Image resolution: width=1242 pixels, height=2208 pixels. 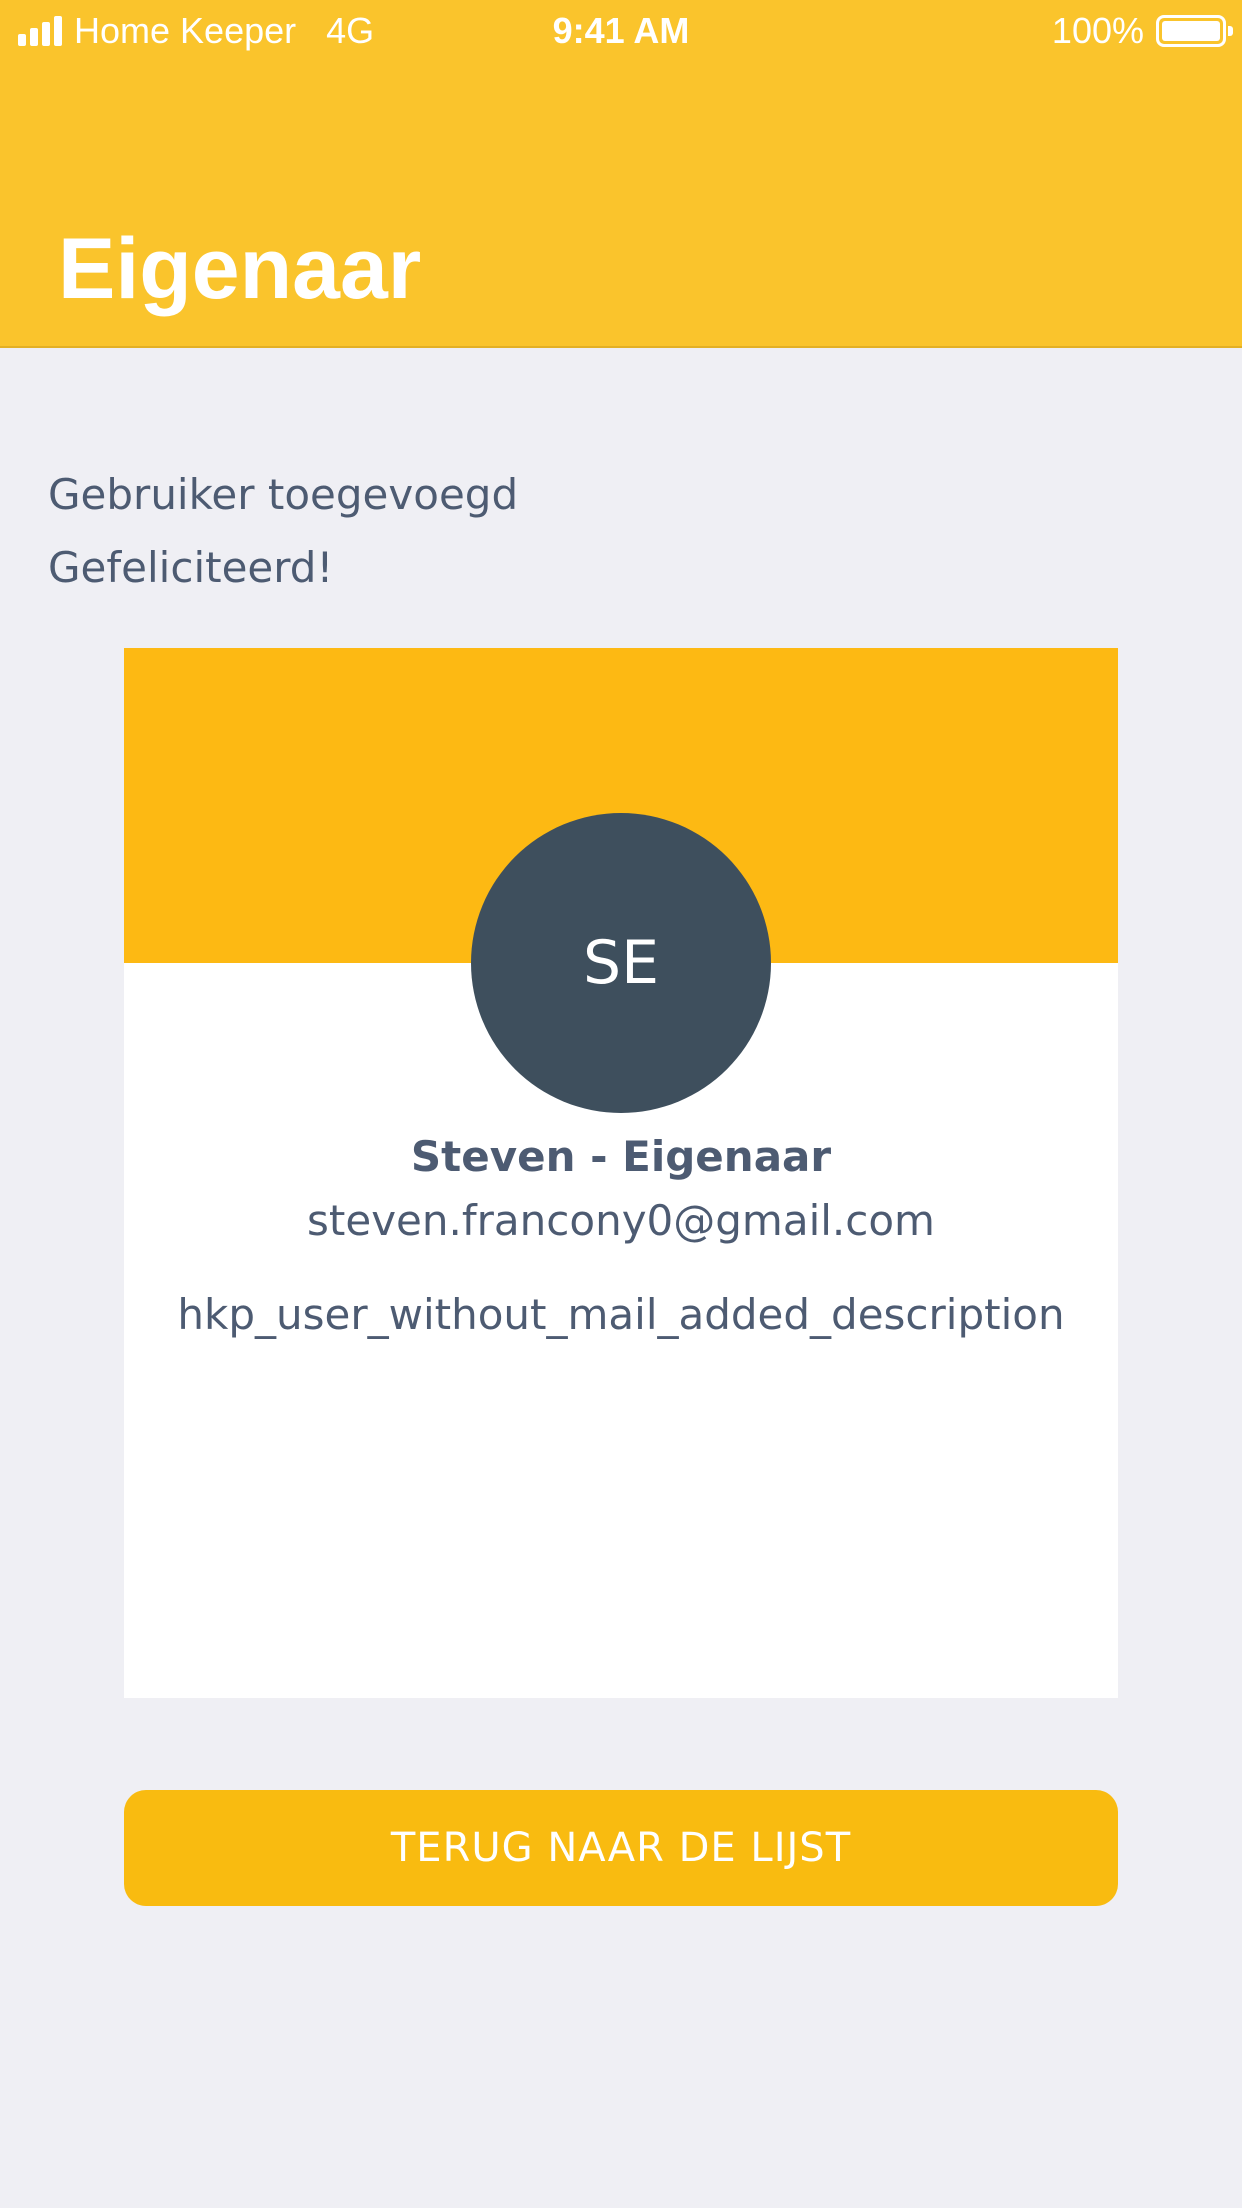 I want to click on status-bar: Home Keeper 4G 9:41 AM 100%, so click(x=621, y=31).